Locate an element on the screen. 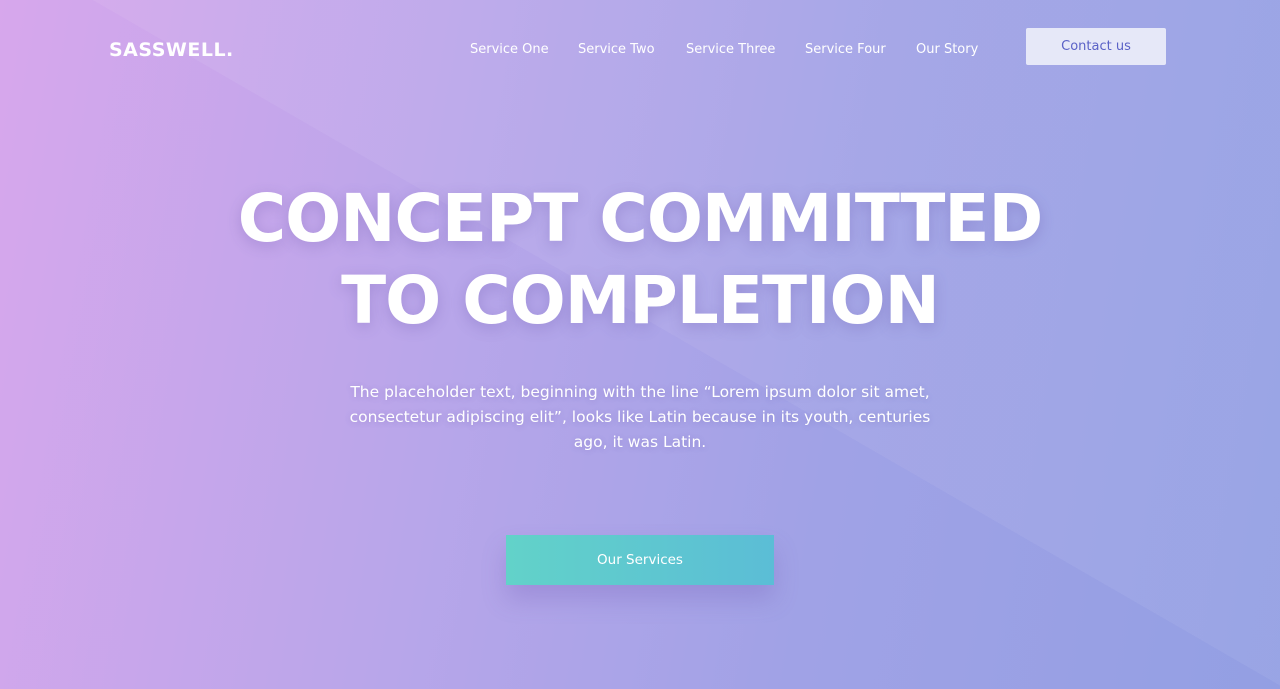  nav-link-service-two: Service Two is located at coordinates (616, 50).